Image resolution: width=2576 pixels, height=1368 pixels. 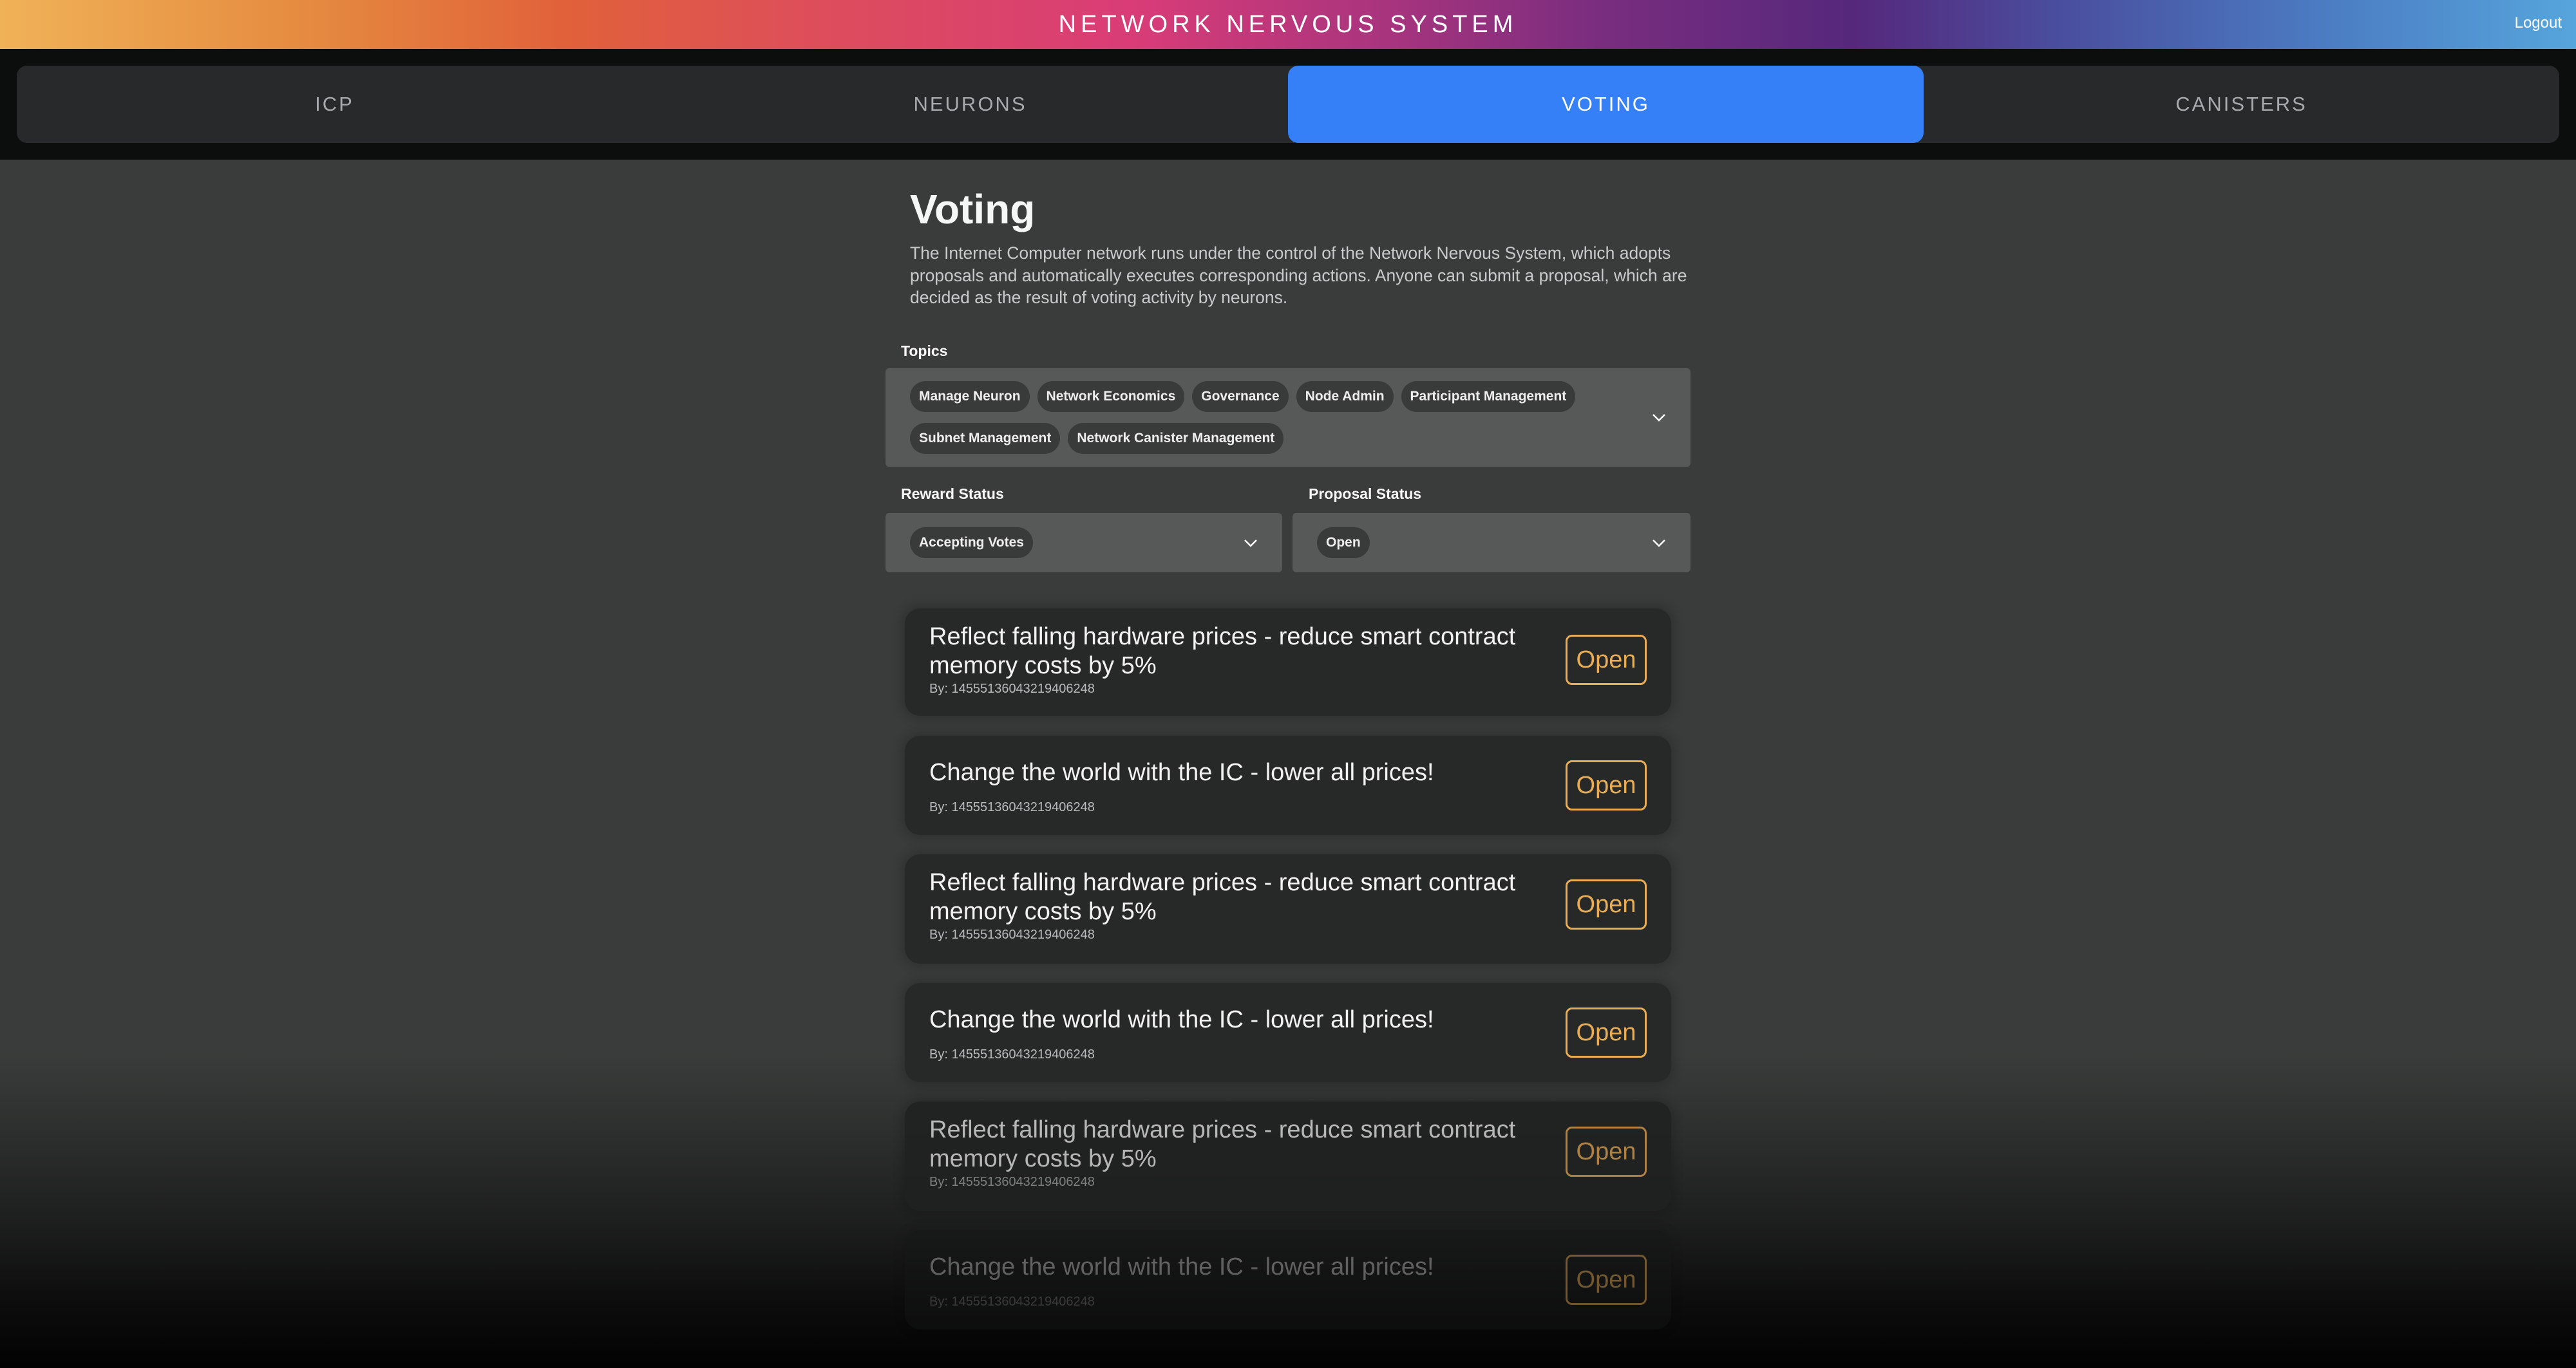 I want to click on reward-status-chip: Accepting Votes, so click(x=972, y=542).